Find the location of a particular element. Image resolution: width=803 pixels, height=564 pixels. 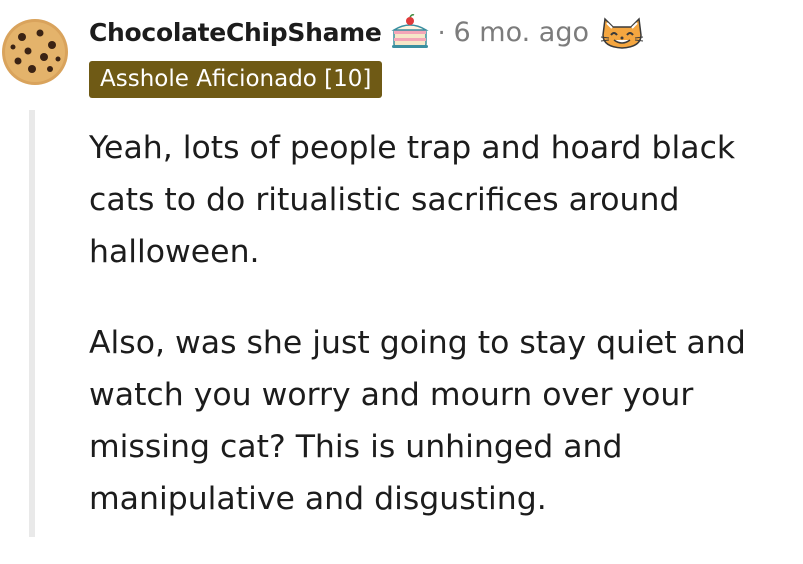

timestamp: 6 mo. ago is located at coordinates (521, 32).